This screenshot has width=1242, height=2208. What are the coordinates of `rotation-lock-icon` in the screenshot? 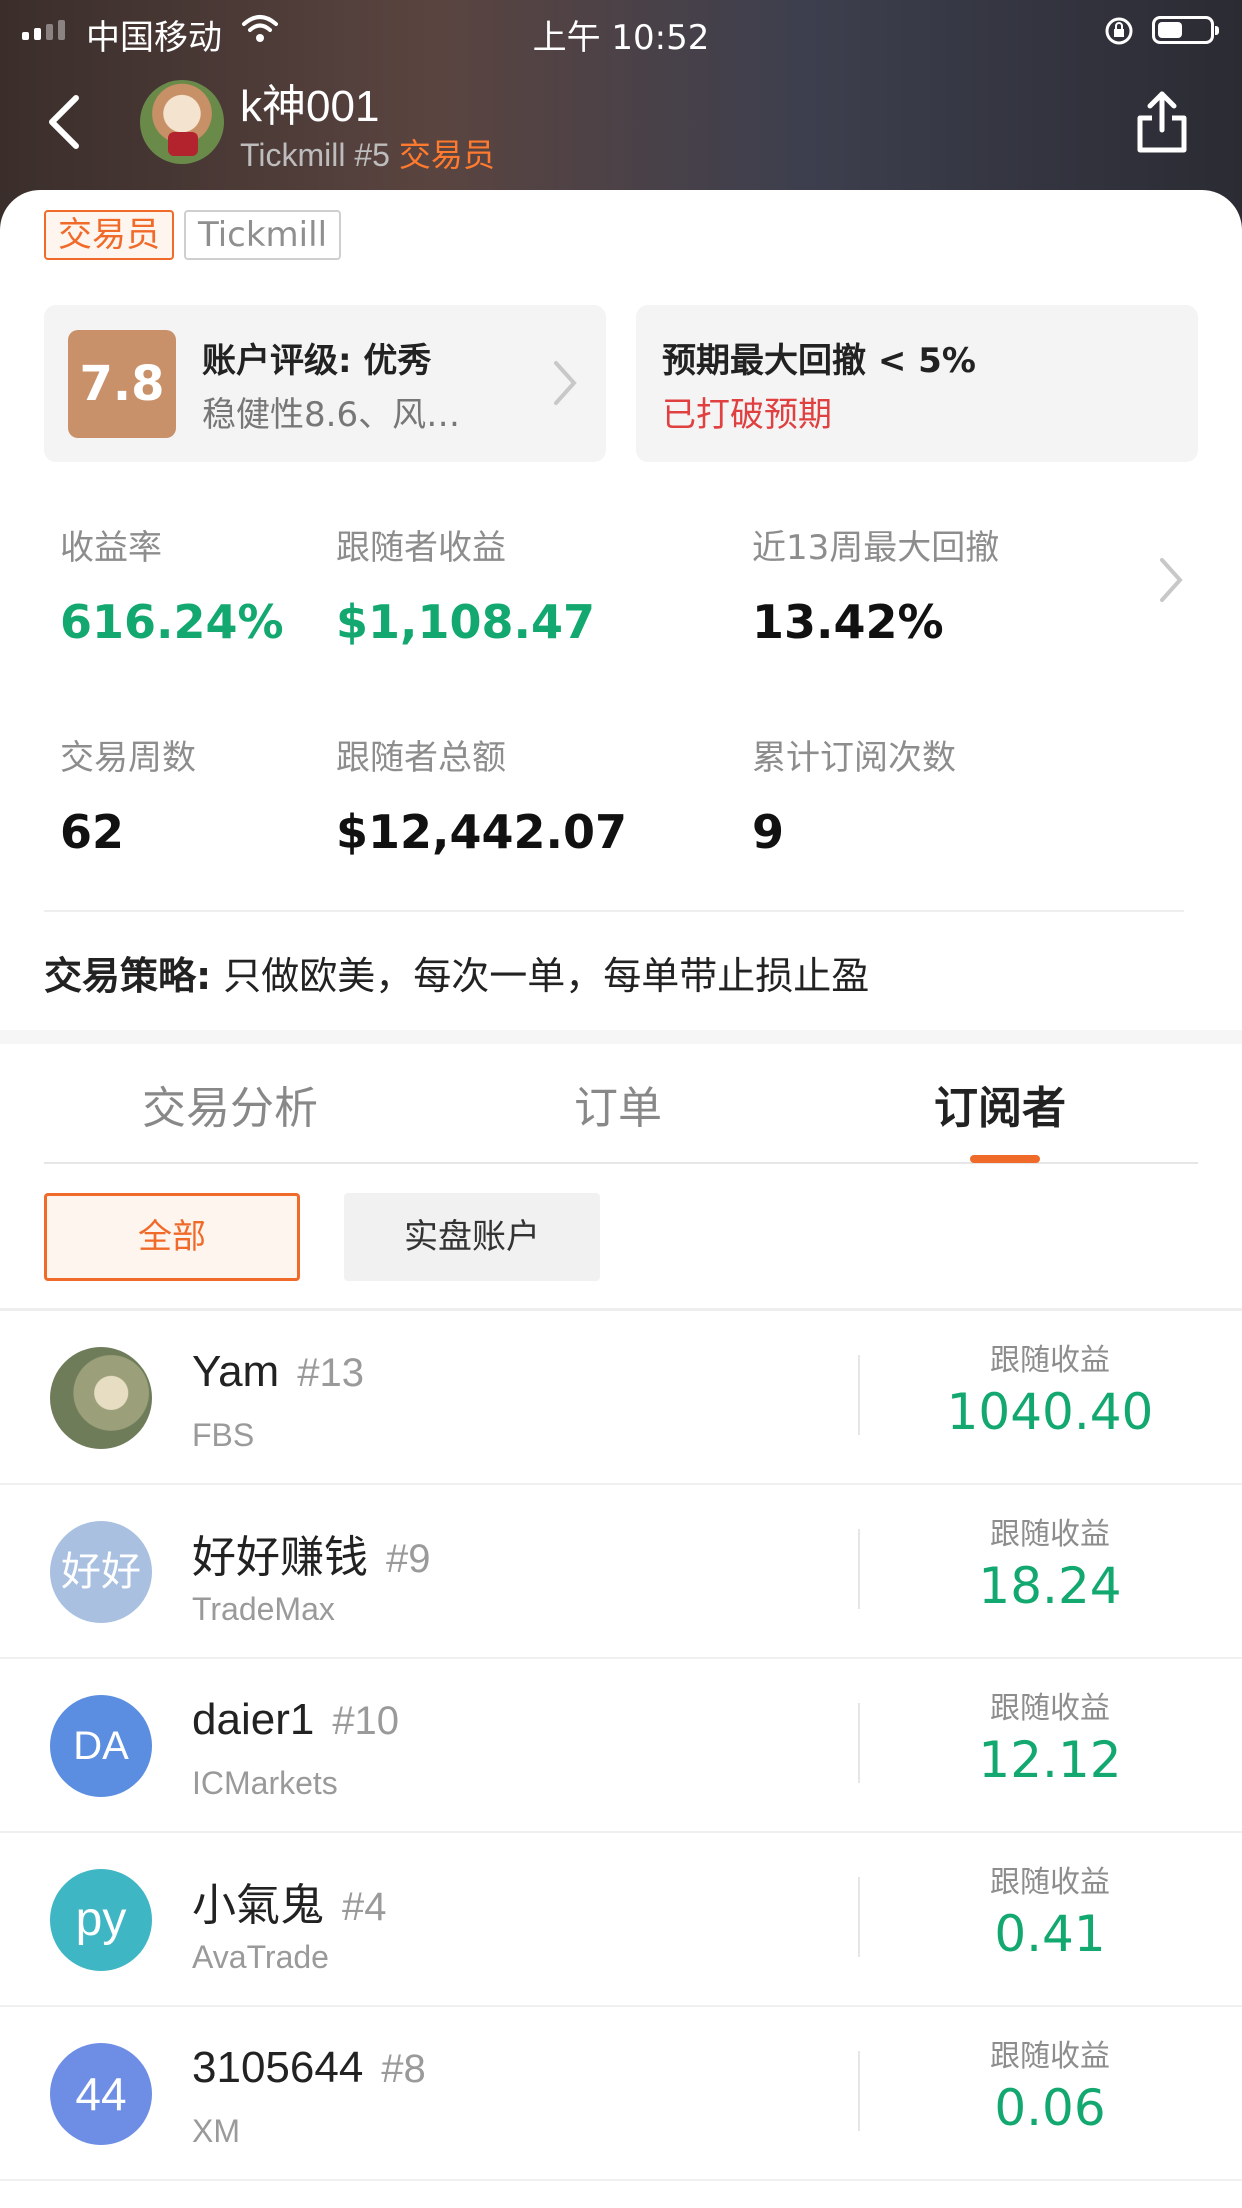 It's located at (1119, 31).